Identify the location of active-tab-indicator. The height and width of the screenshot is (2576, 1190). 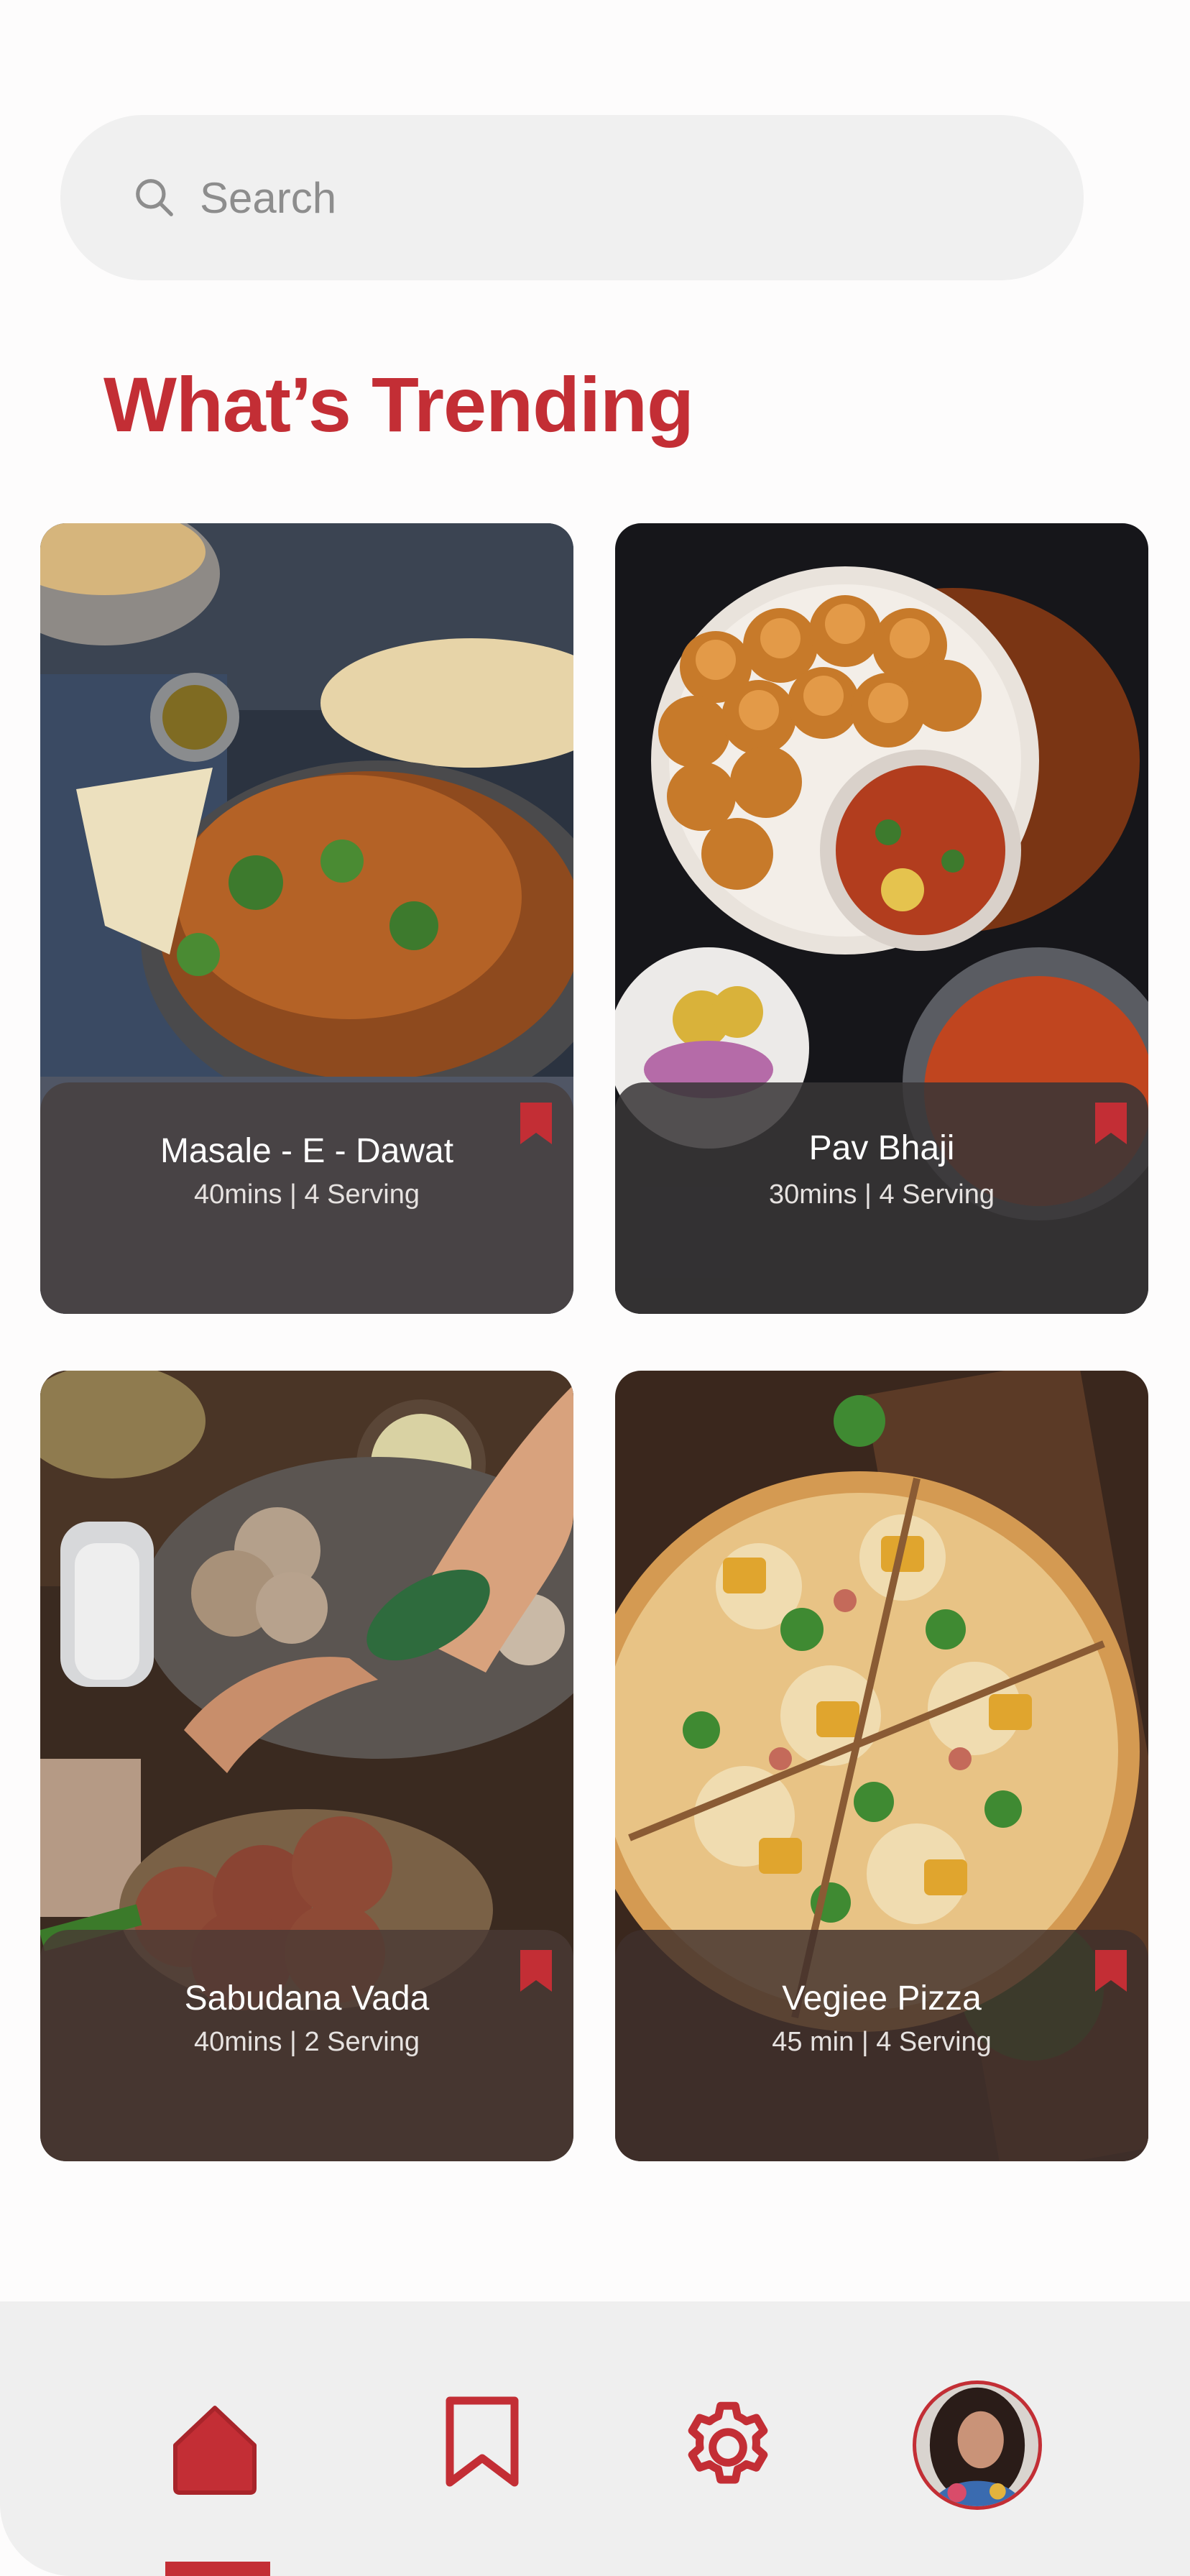
(217, 2569).